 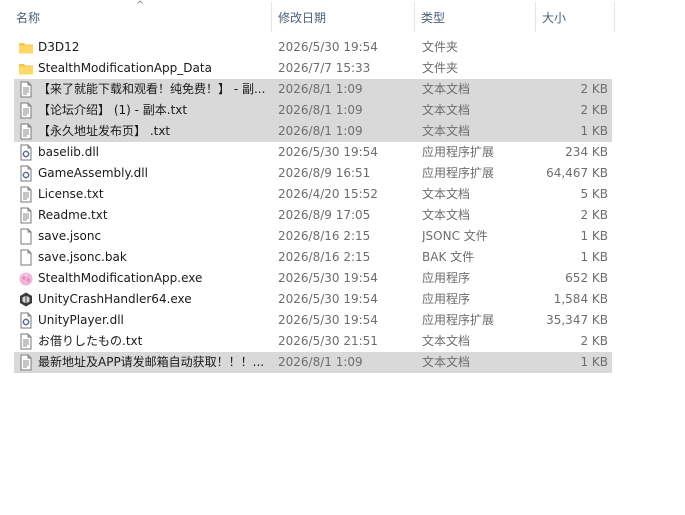 What do you see at coordinates (115, 299) in the screenshot?
I see `file-name: UnityCrashHandler64.exe` at bounding box center [115, 299].